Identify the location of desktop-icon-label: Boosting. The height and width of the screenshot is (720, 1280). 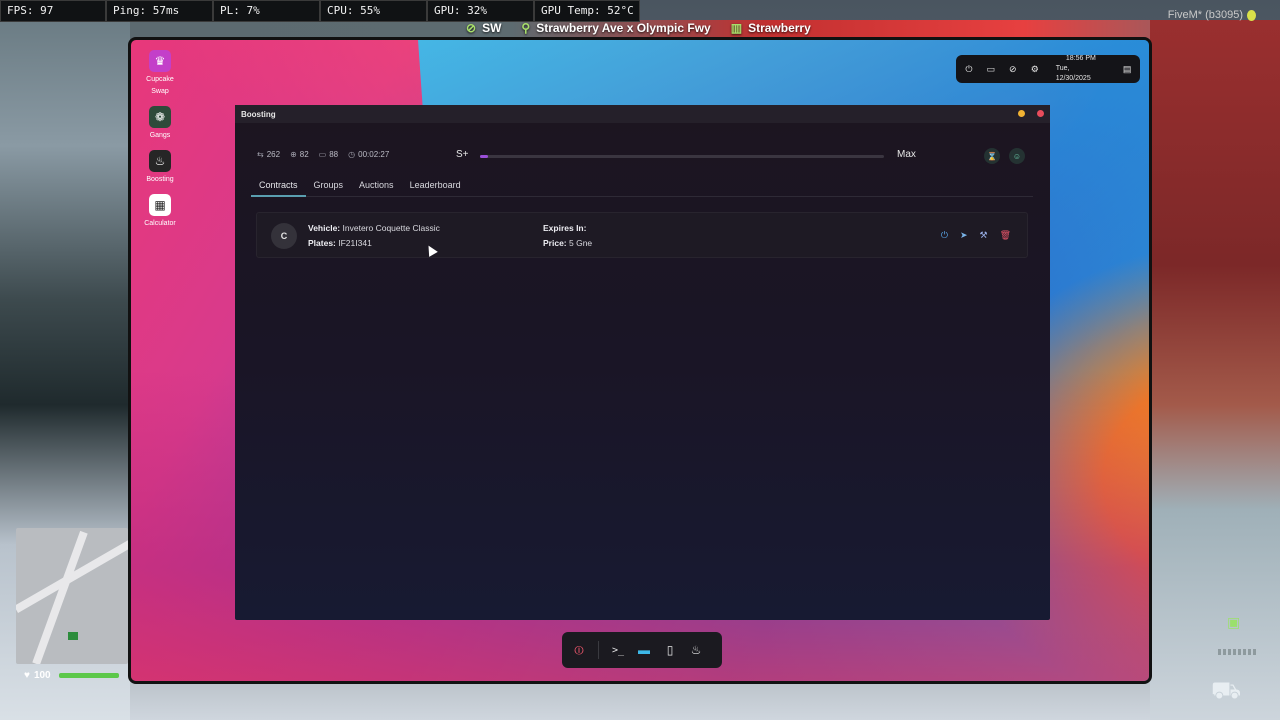
(160, 179).